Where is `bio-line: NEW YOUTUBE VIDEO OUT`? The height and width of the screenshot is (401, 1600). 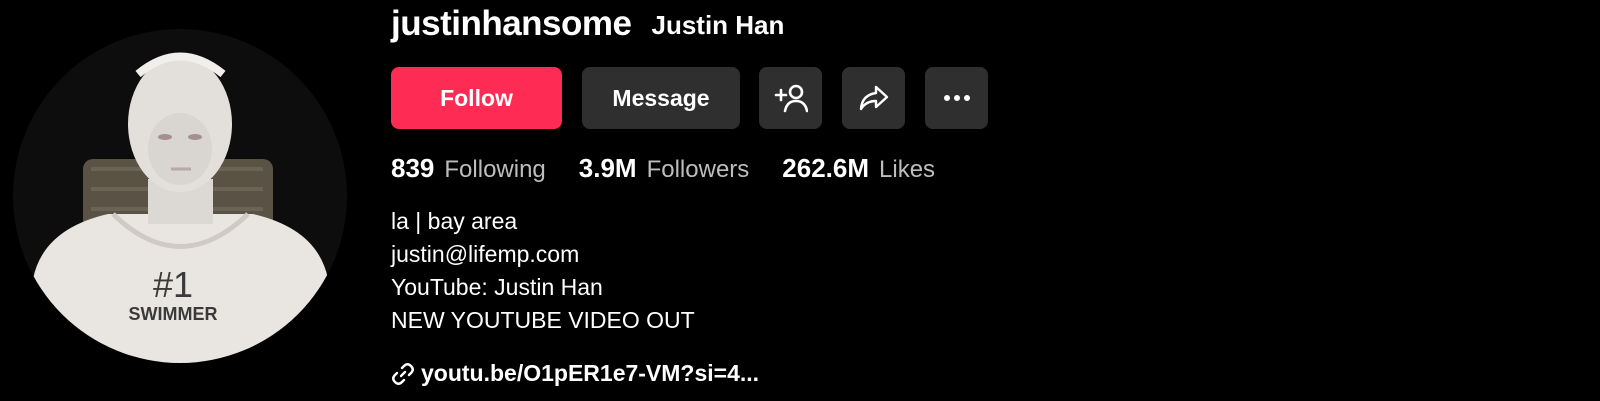 bio-line: NEW YOUTUBE VIDEO OUT is located at coordinates (543, 320).